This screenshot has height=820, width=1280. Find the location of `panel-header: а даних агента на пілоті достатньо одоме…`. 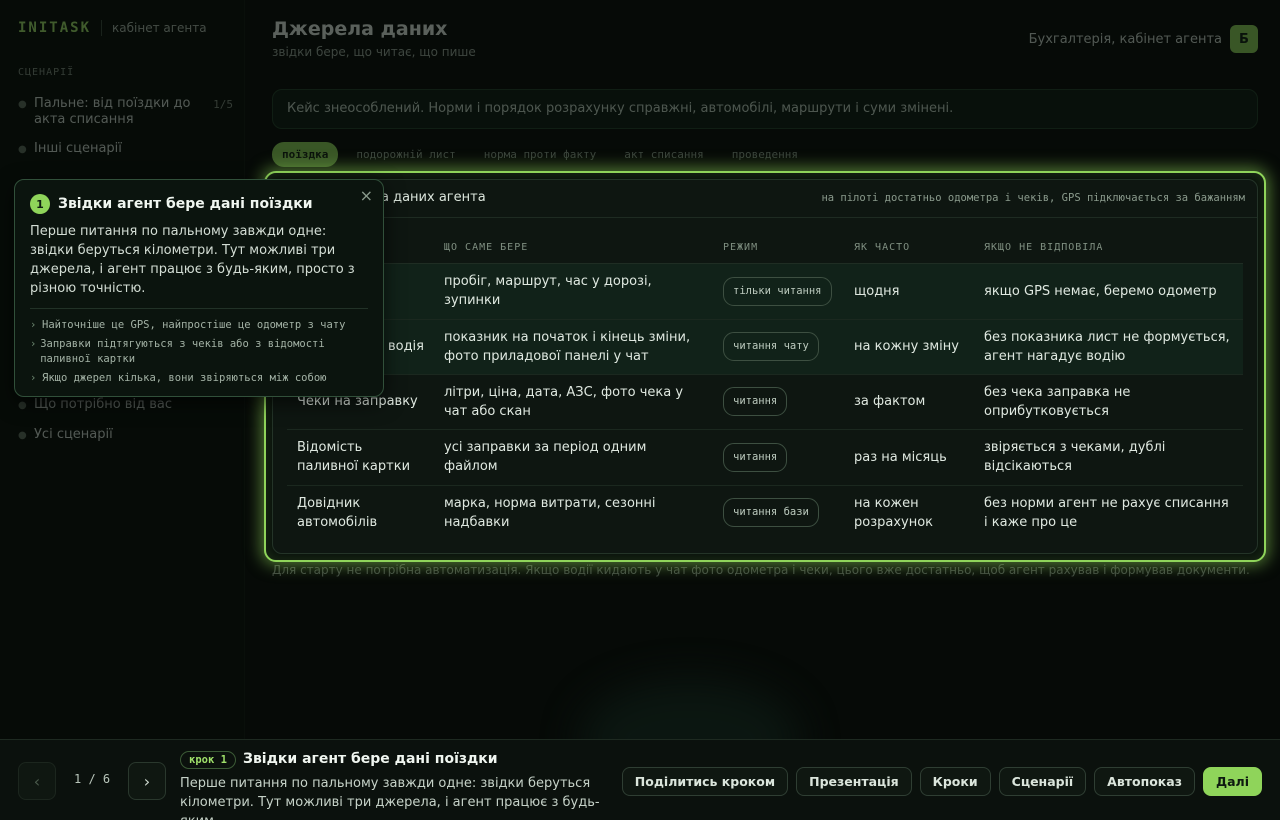

panel-header: а даних агента на пілоті достатньо одоме… is located at coordinates (765, 199).